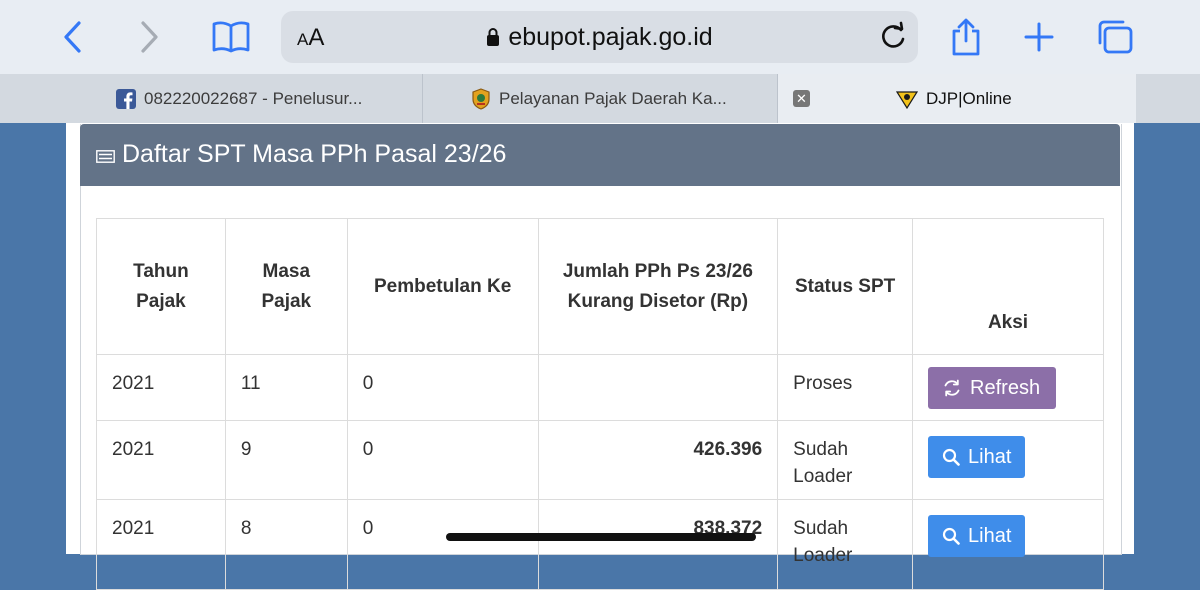 This screenshot has height=590, width=1200. Describe the element at coordinates (161, 286) in the screenshot. I see `col-tahun-pajak: Tahun Pajak` at that location.